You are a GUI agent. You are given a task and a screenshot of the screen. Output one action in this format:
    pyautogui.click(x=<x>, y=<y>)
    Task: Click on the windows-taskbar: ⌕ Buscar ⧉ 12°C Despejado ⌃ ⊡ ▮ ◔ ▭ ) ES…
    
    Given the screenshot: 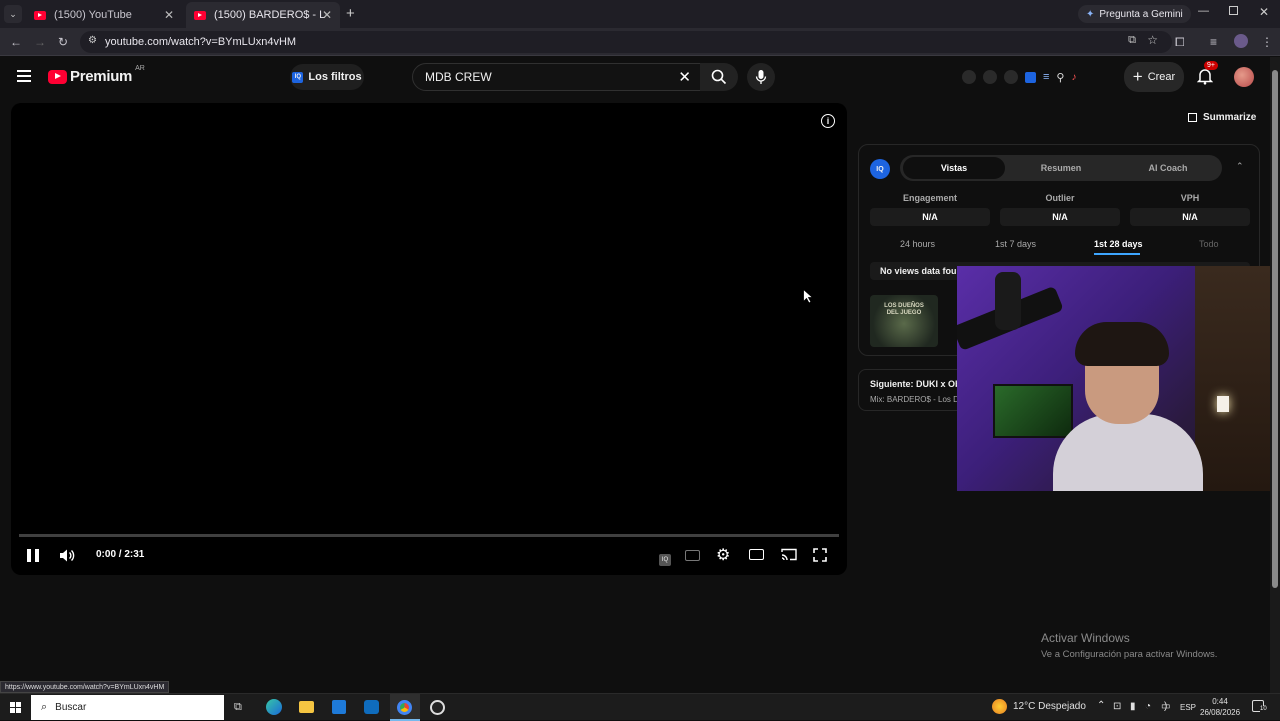 What is the action you would take?
    pyautogui.click(x=640, y=707)
    